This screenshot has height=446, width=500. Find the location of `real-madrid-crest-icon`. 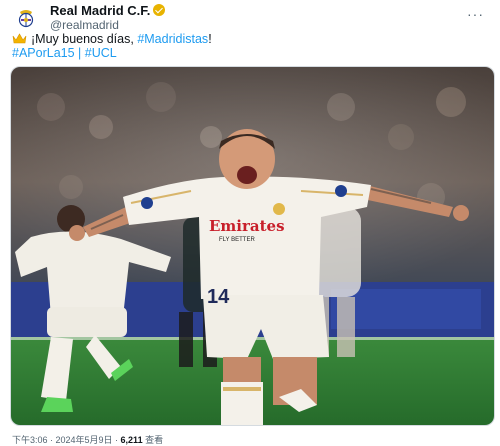

real-madrid-crest-icon is located at coordinates (26, 19).